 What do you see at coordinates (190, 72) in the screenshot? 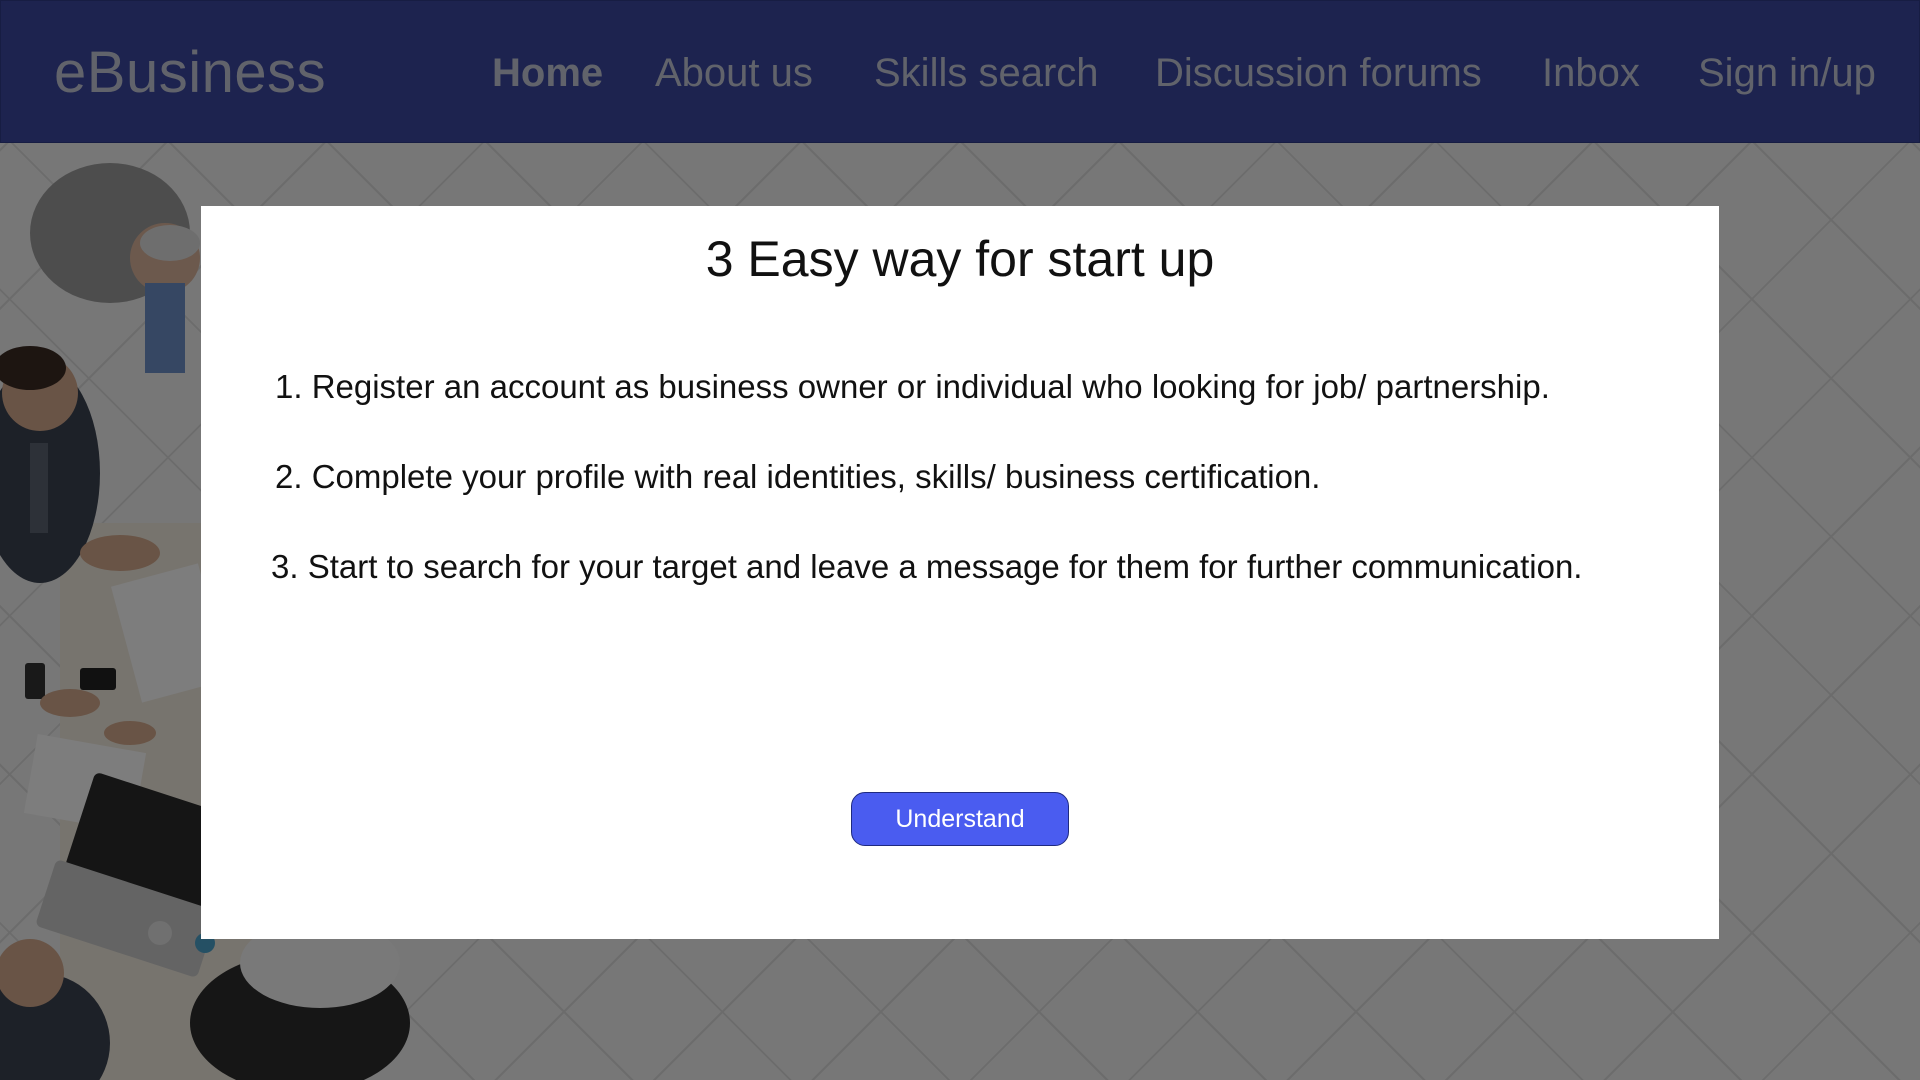
I see `brand-logo: eBusiness` at bounding box center [190, 72].